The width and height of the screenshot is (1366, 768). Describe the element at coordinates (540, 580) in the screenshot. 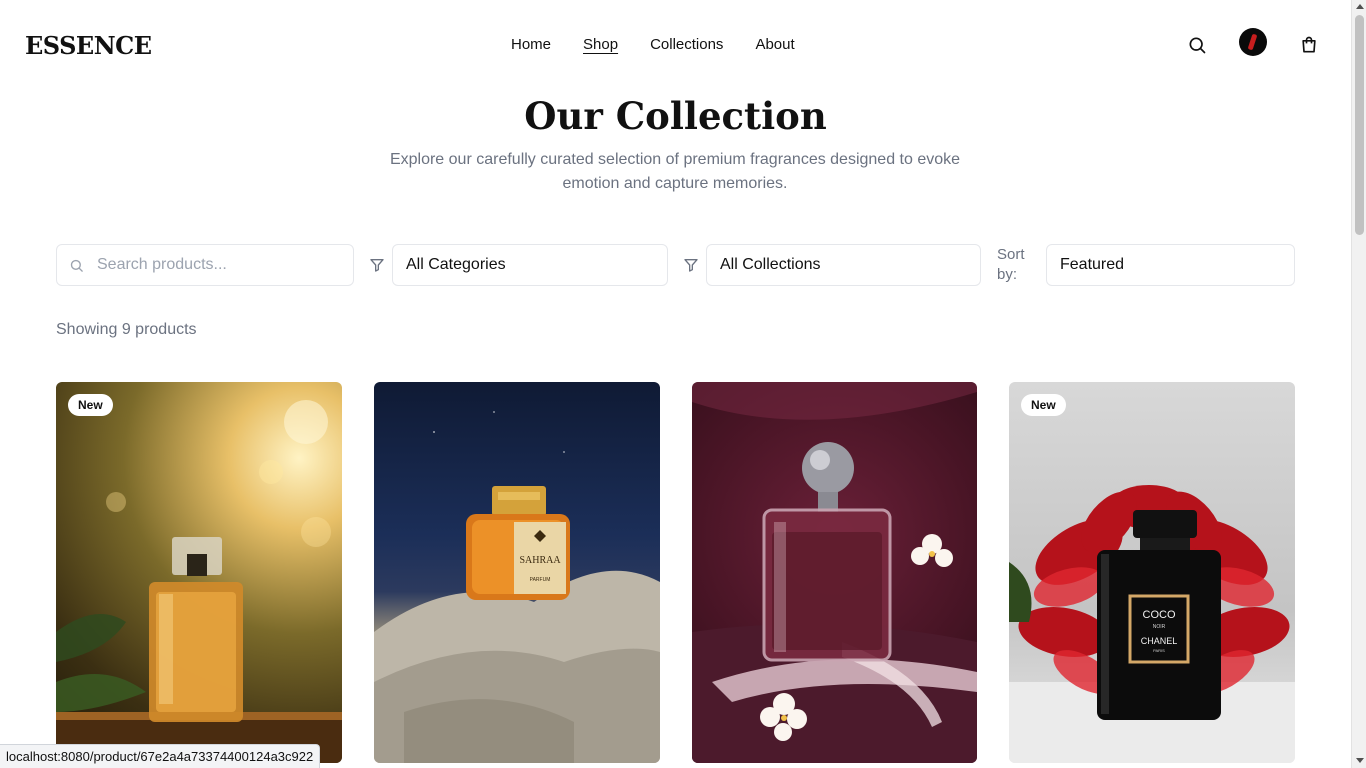

I see `bottle-sublabel: PARFUM` at that location.